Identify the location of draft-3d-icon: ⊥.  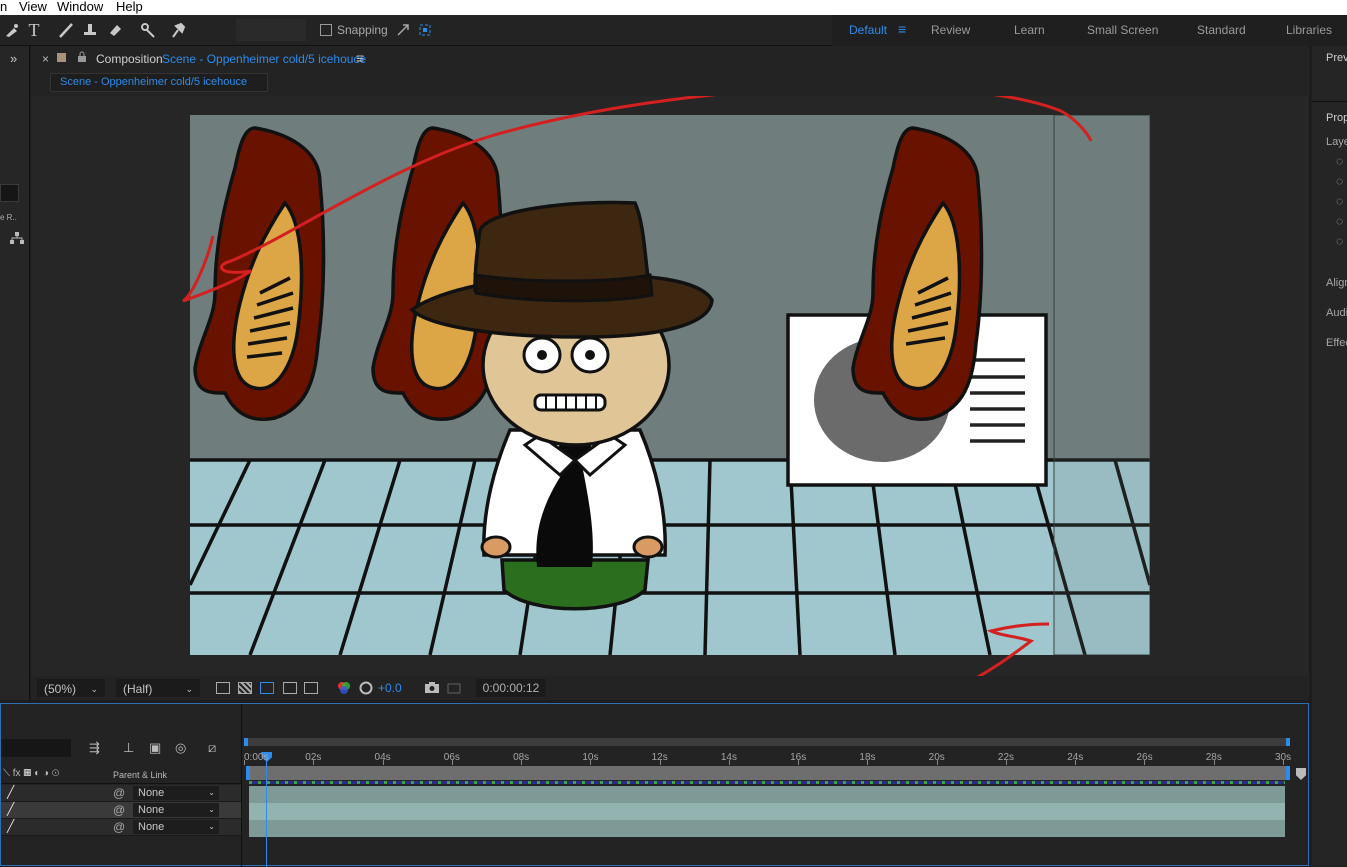
(128, 748).